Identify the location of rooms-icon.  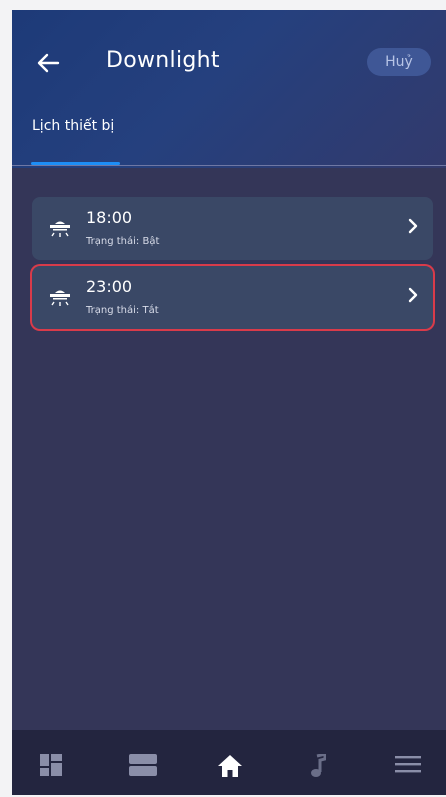
(143, 765).